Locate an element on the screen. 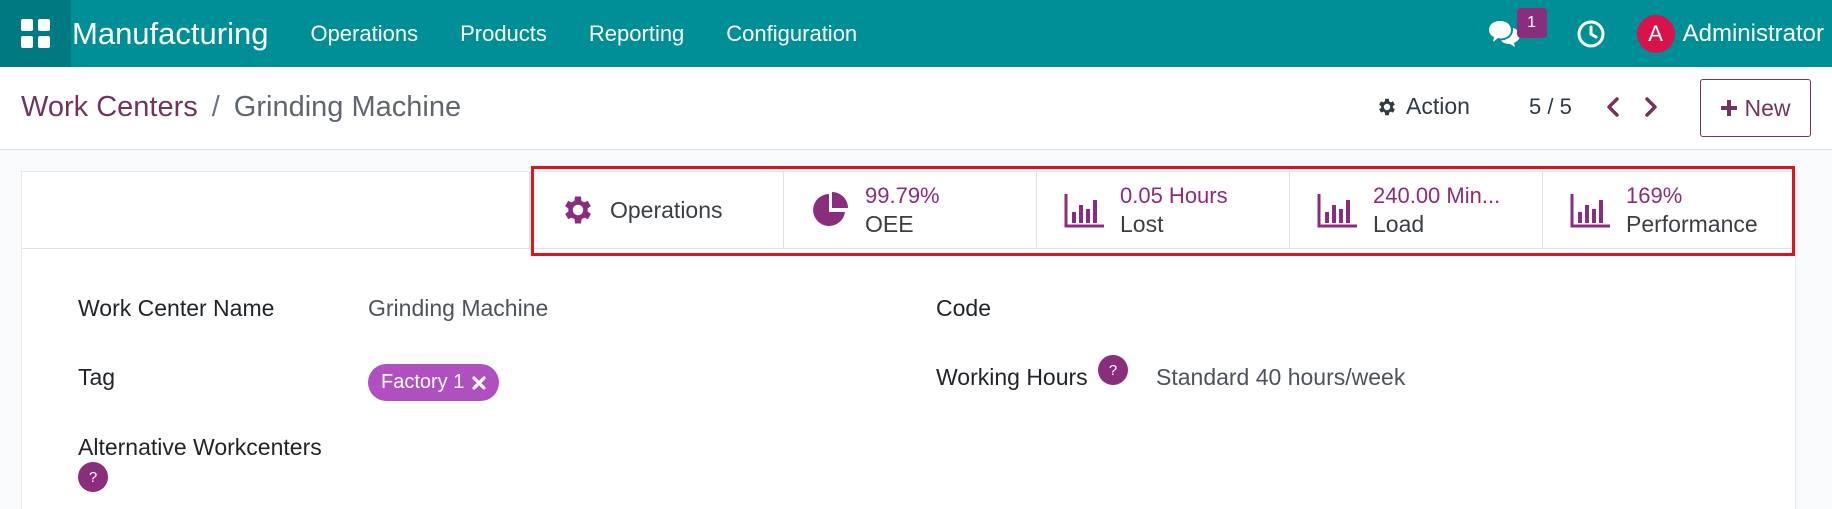 This screenshot has width=1832, height=509. lost-smart-button: 0.05 Hours Lost is located at coordinates (1162, 210).